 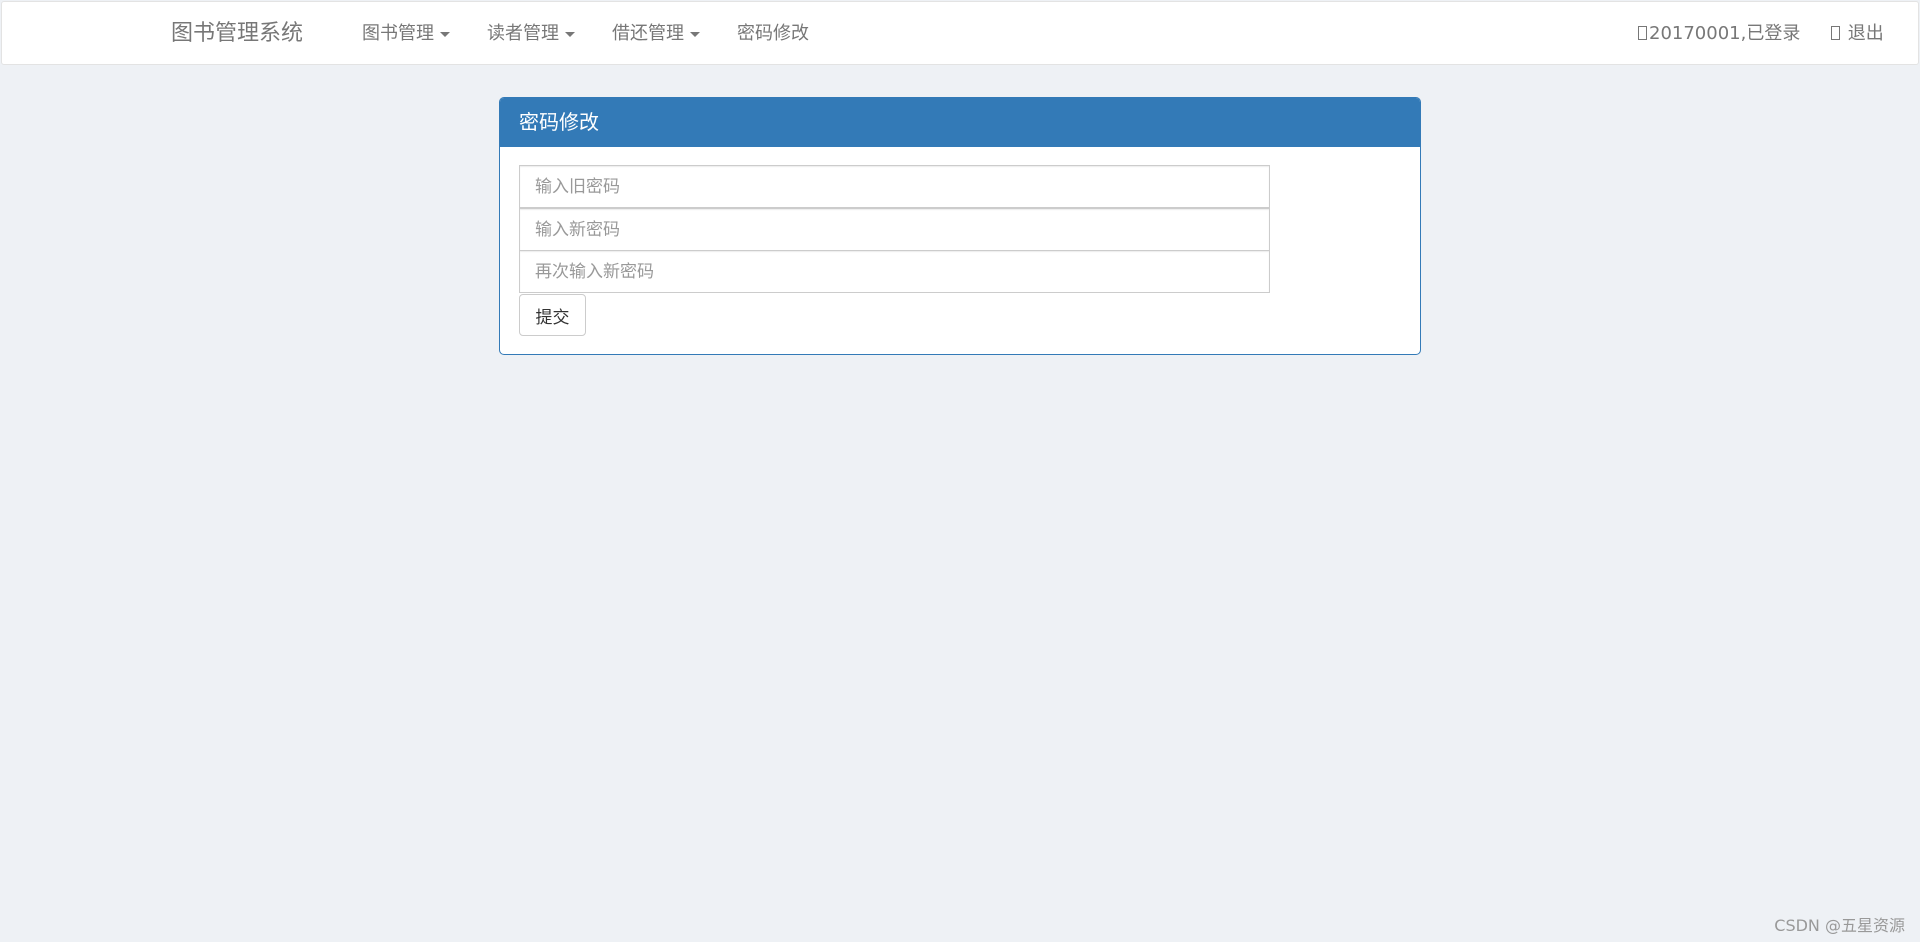 I want to click on nav-password-change-label: 密码修改, so click(x=773, y=33).